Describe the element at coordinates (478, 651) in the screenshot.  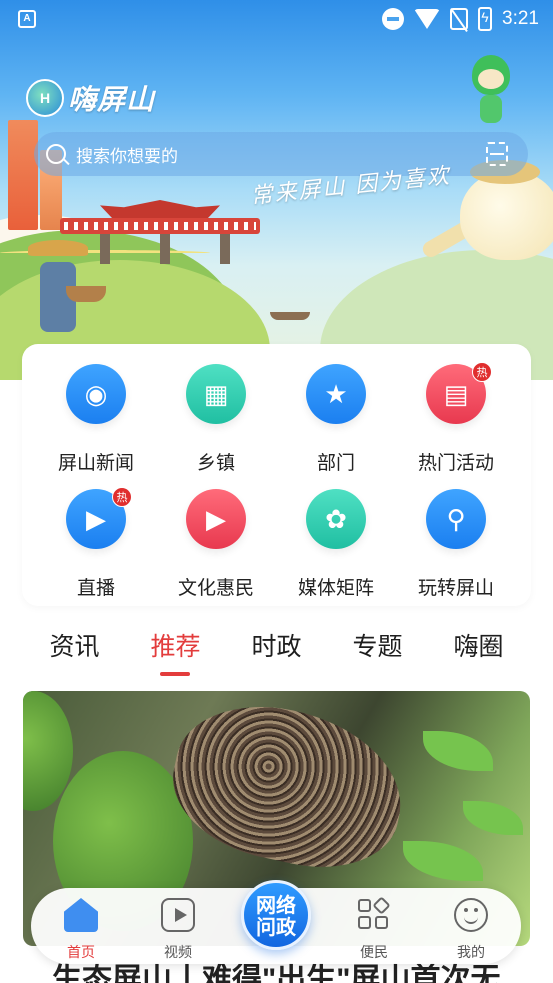
I see `tab-circle: 嗨圈` at that location.